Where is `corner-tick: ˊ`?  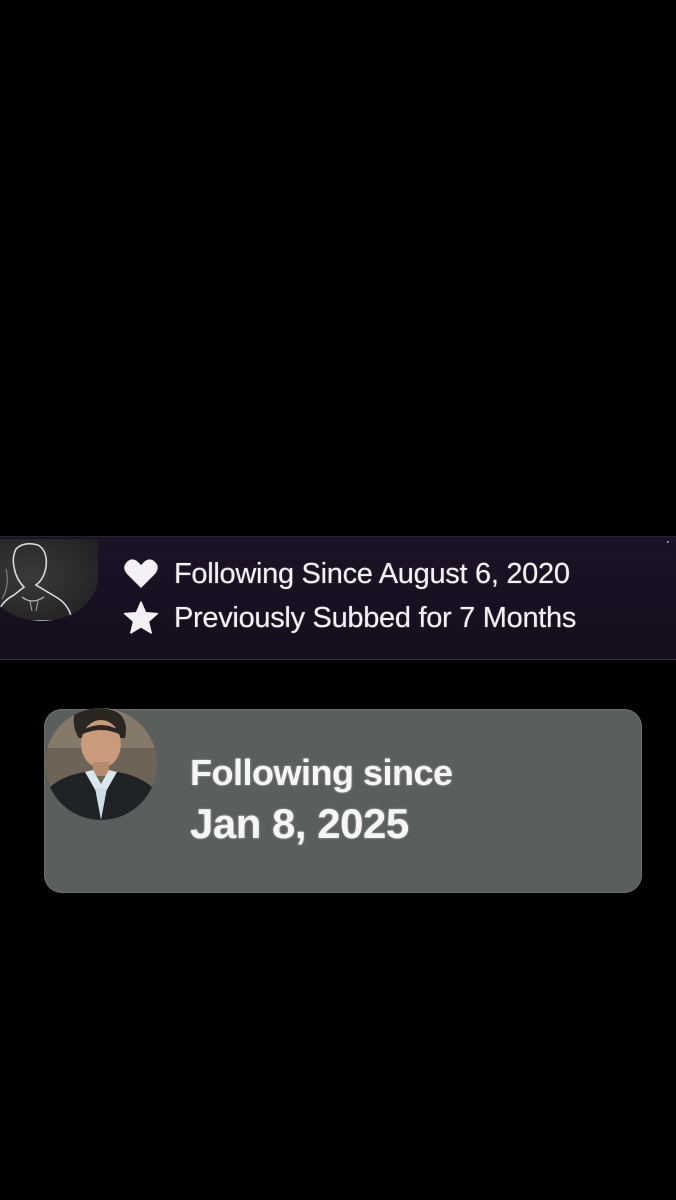
corner-tick: ˊ is located at coordinates (667, 546).